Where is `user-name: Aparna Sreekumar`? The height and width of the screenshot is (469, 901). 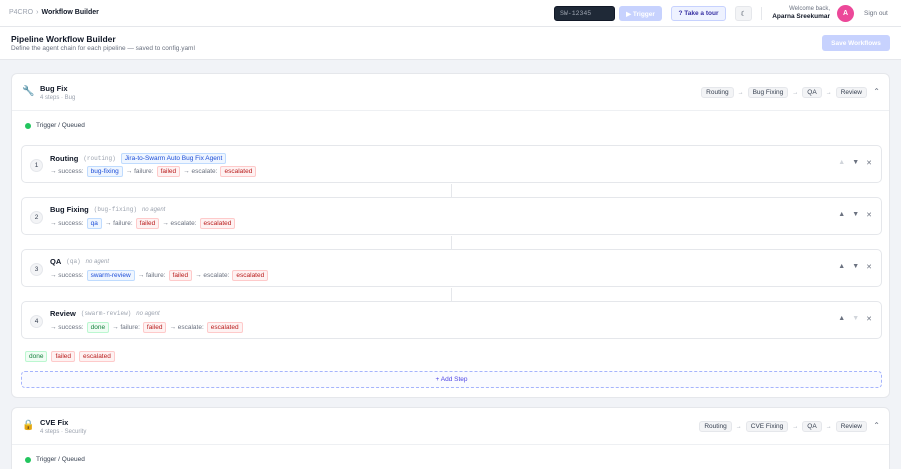
user-name: Aparna Sreekumar is located at coordinates (801, 16).